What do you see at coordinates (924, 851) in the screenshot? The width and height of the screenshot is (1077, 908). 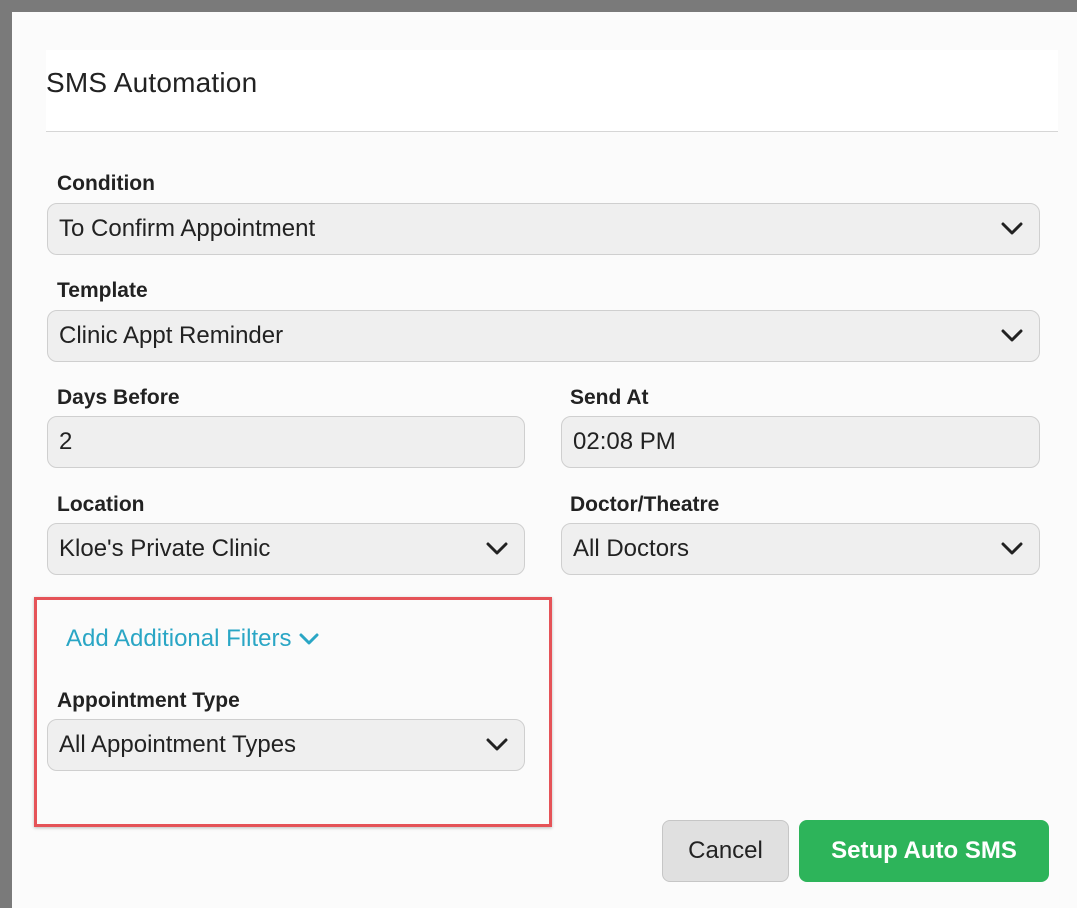 I see `setup-auto-sms-button: Setup Auto SMS` at bounding box center [924, 851].